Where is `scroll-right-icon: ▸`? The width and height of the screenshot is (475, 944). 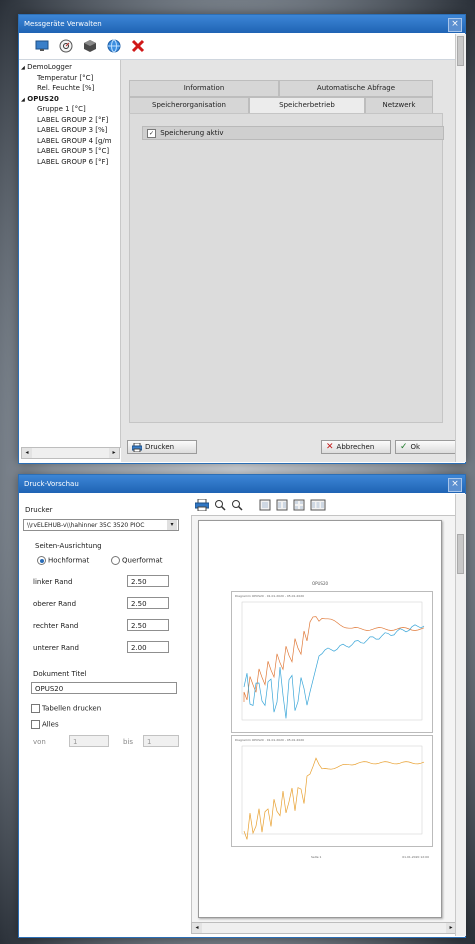 scroll-right-icon: ▸ is located at coordinates (114, 453).